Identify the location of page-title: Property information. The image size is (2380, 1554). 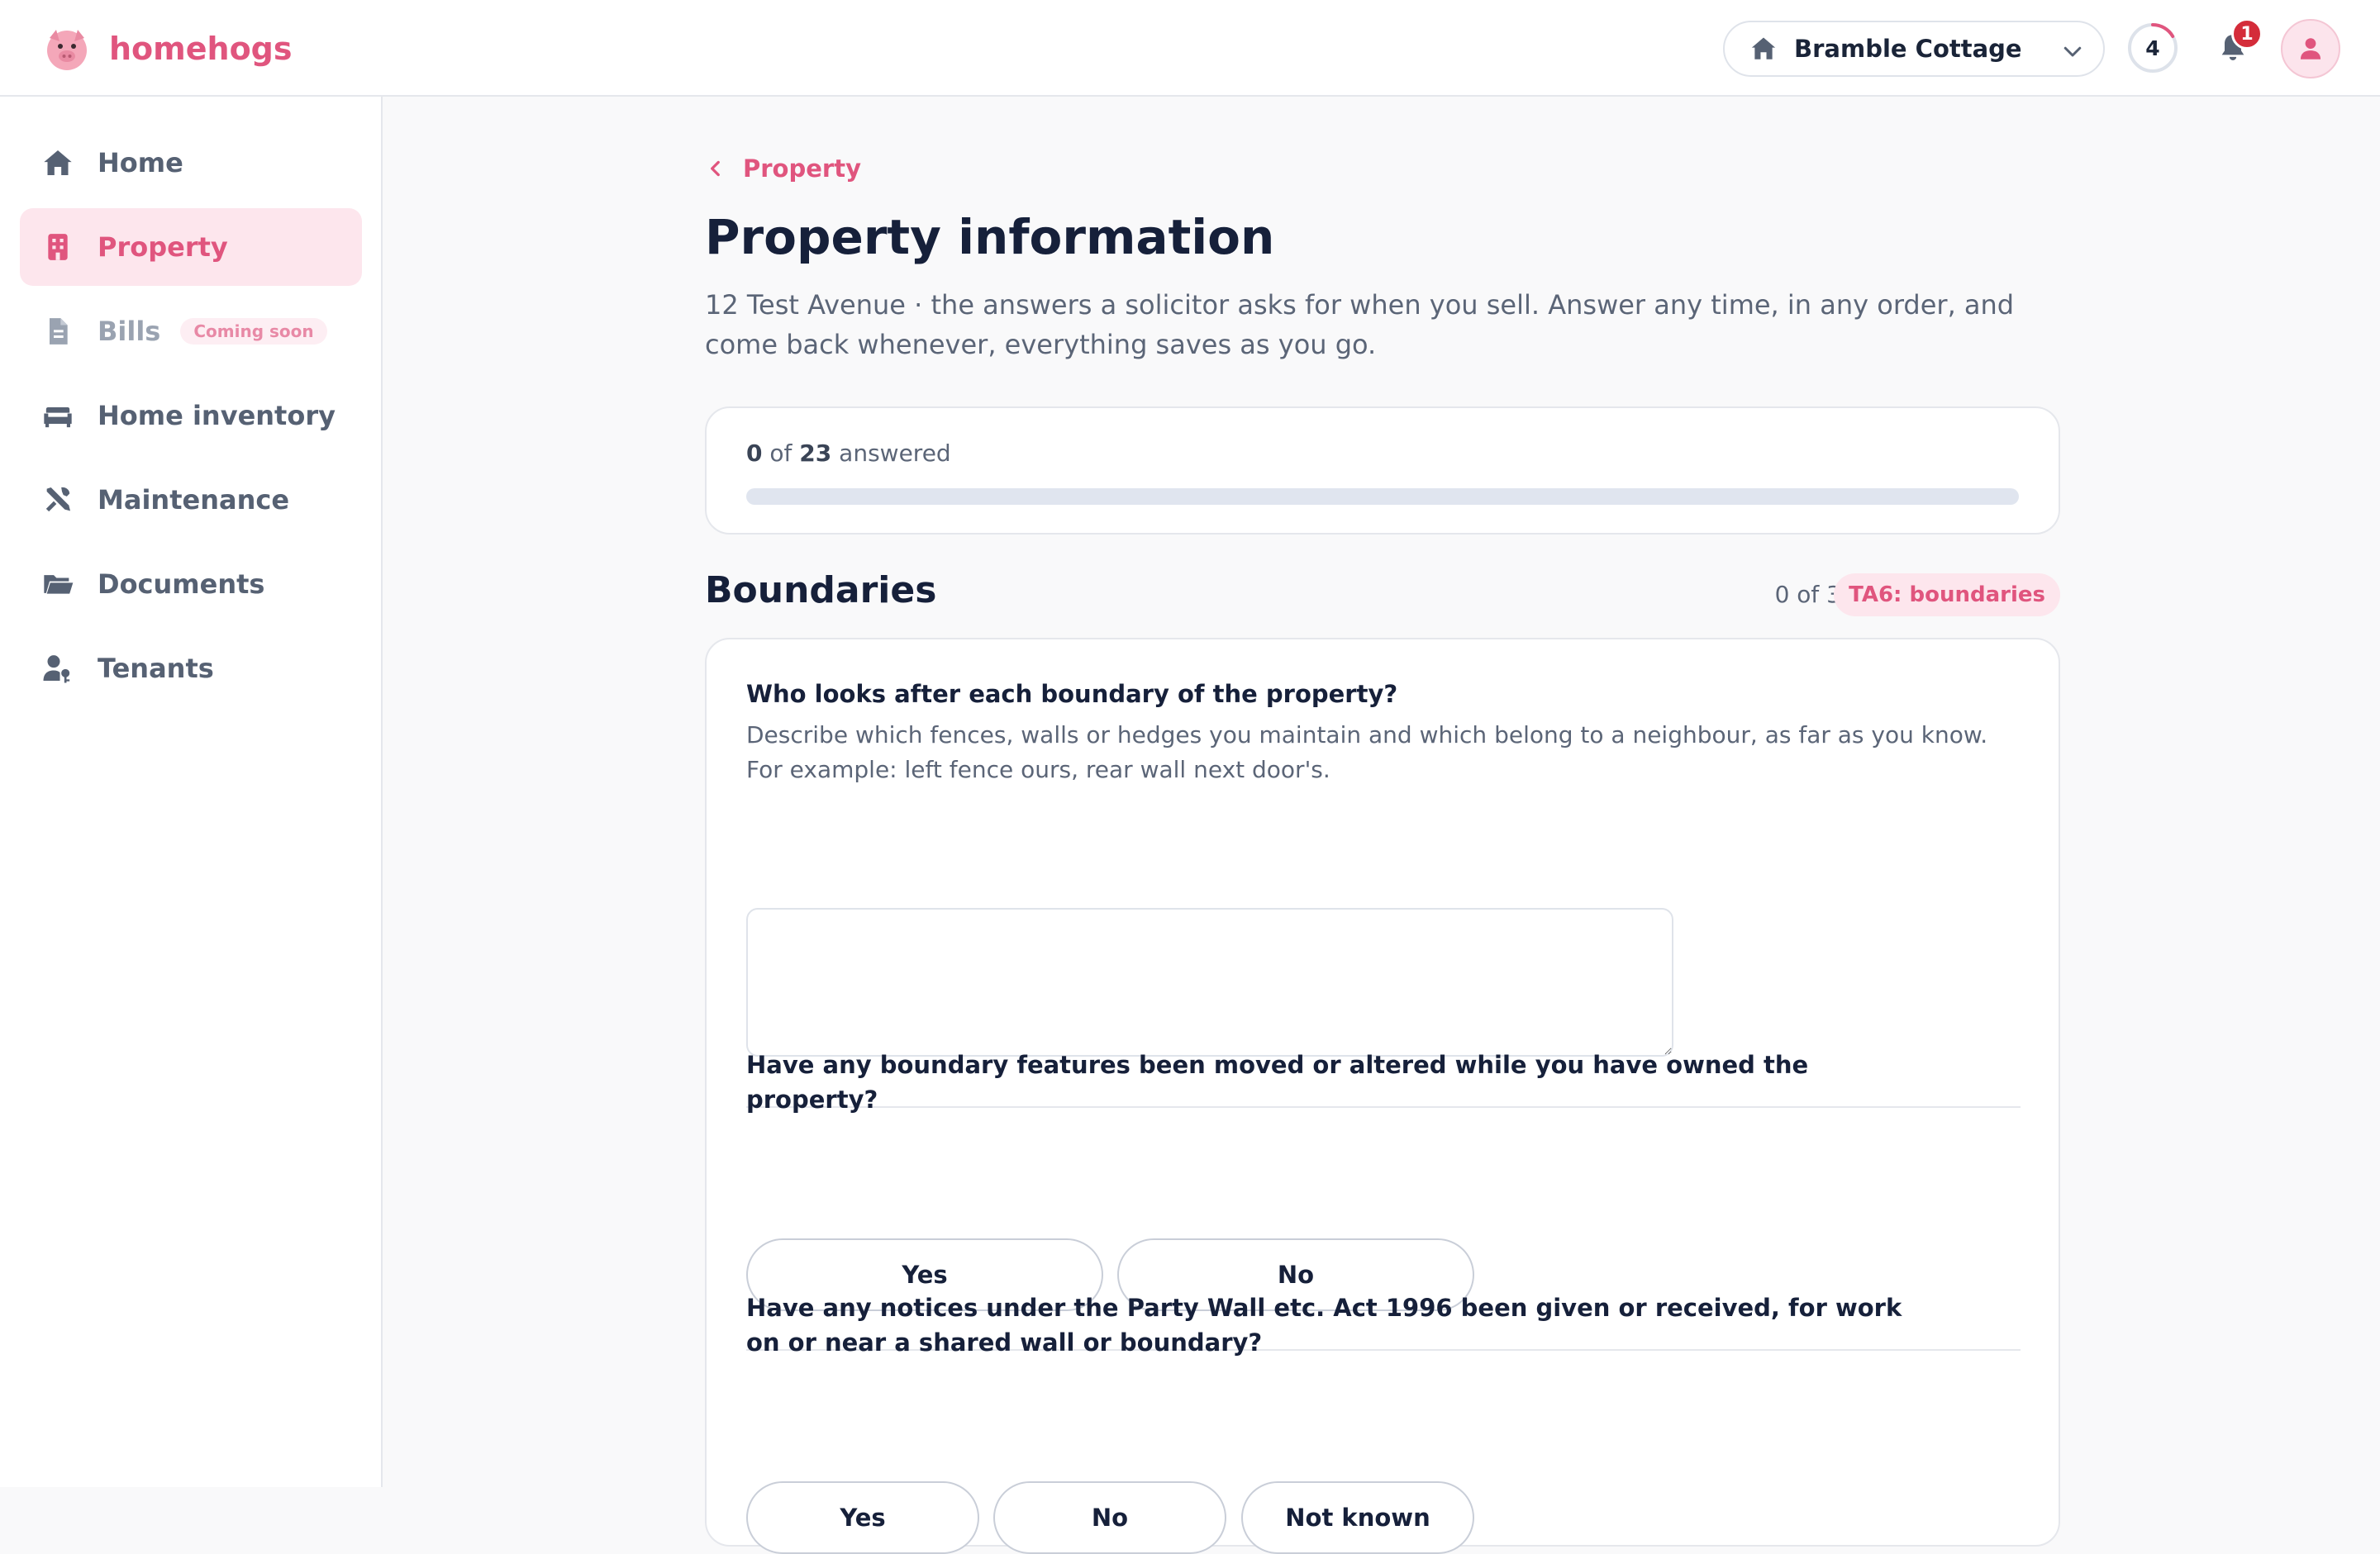
(990, 237).